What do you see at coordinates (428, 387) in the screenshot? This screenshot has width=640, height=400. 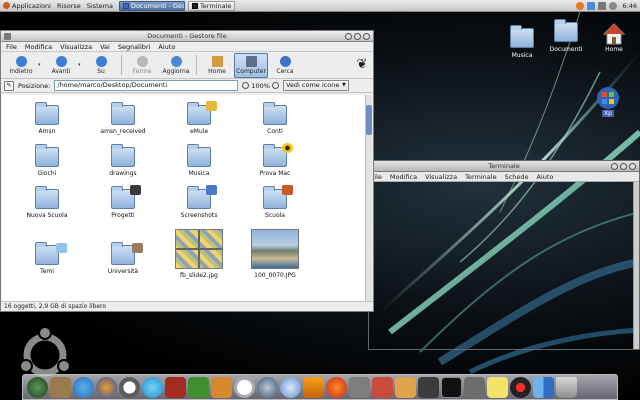 I see `disk-icon` at bounding box center [428, 387].